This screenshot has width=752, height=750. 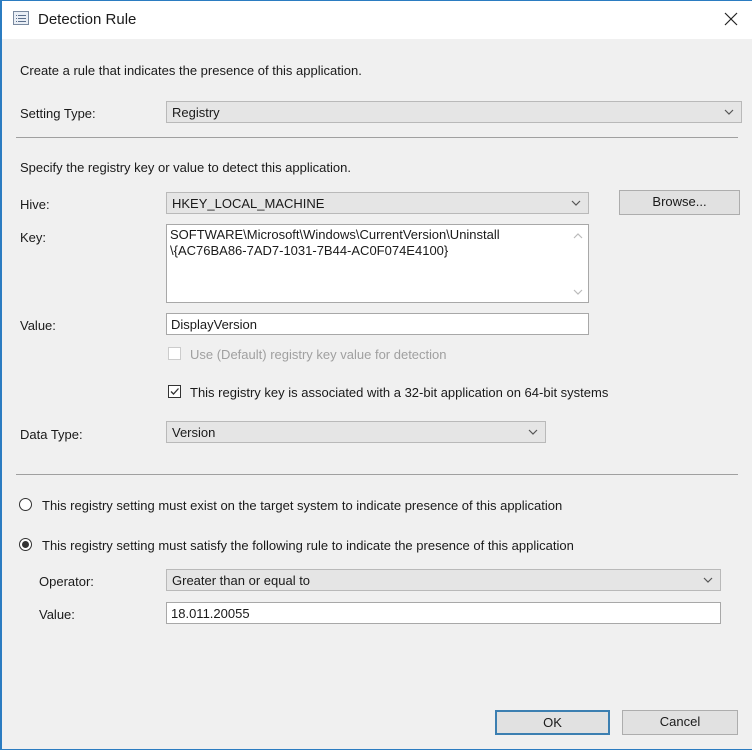 I want to click on setting-type-dropdown: Registry, so click(x=454, y=112).